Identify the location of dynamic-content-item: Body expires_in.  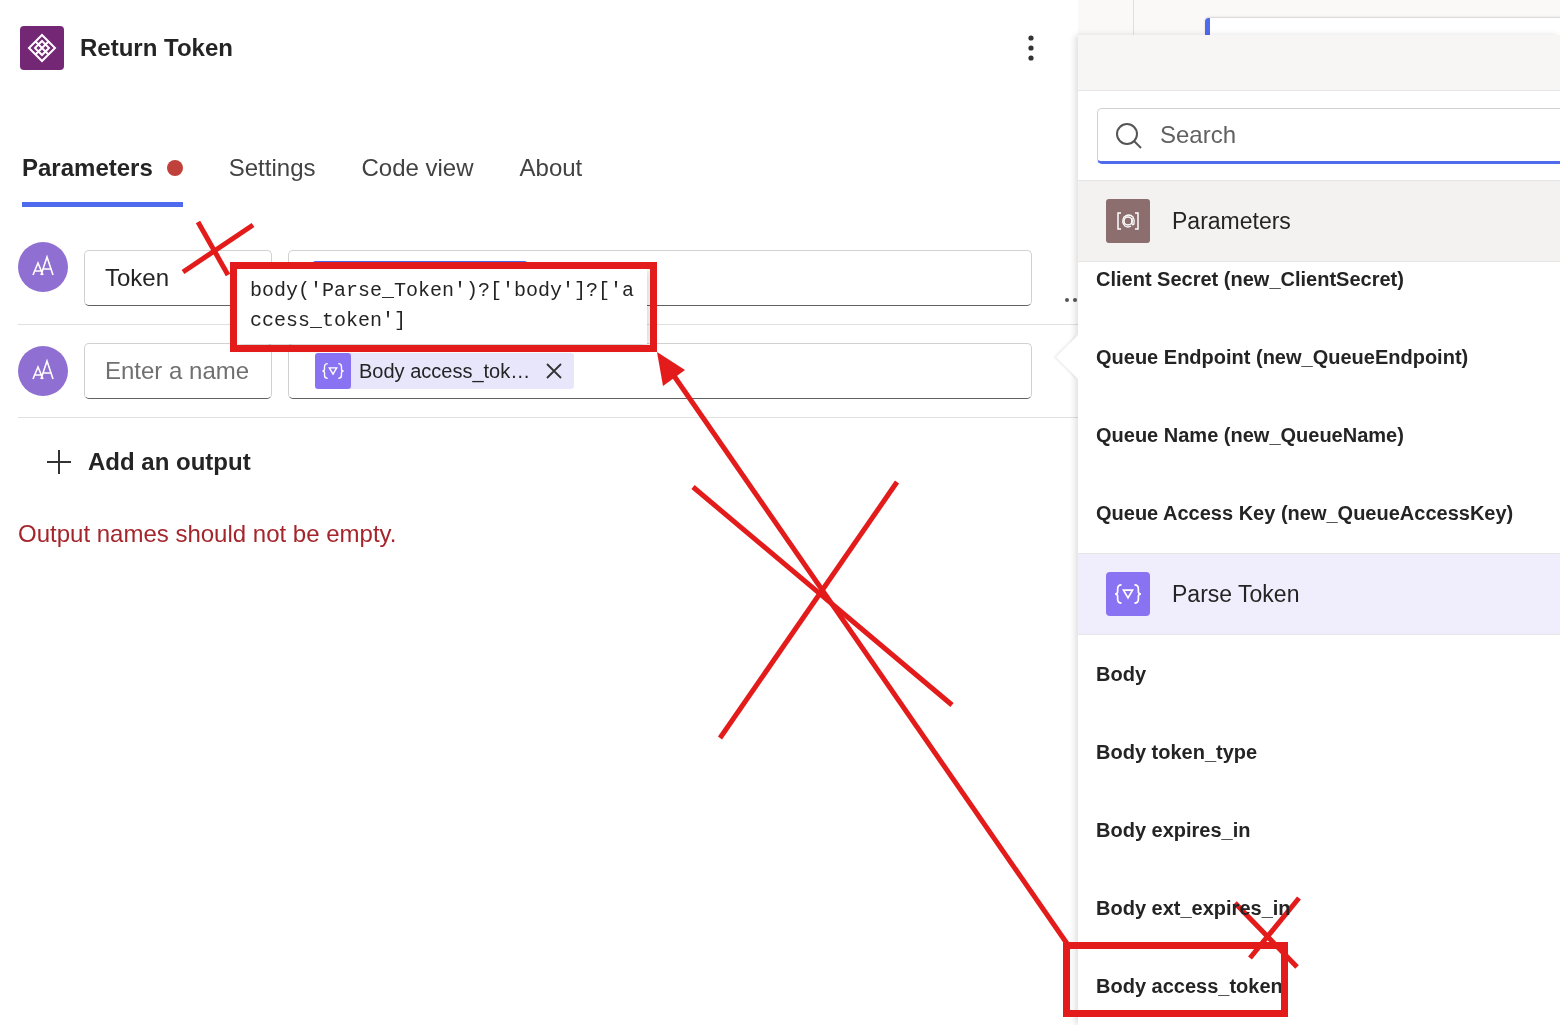
(1319, 830).